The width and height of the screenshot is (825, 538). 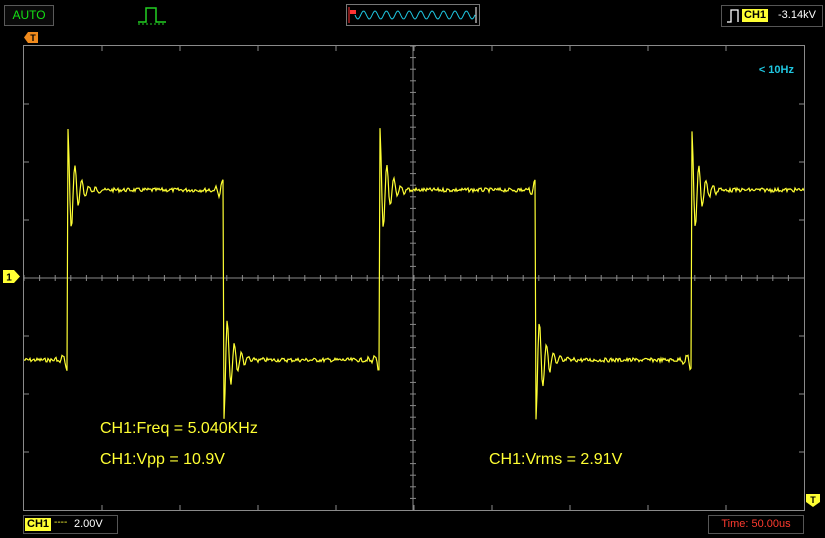 I want to click on measurement-vrms: CH1:Vrms = 2.91V, so click(x=556, y=459).